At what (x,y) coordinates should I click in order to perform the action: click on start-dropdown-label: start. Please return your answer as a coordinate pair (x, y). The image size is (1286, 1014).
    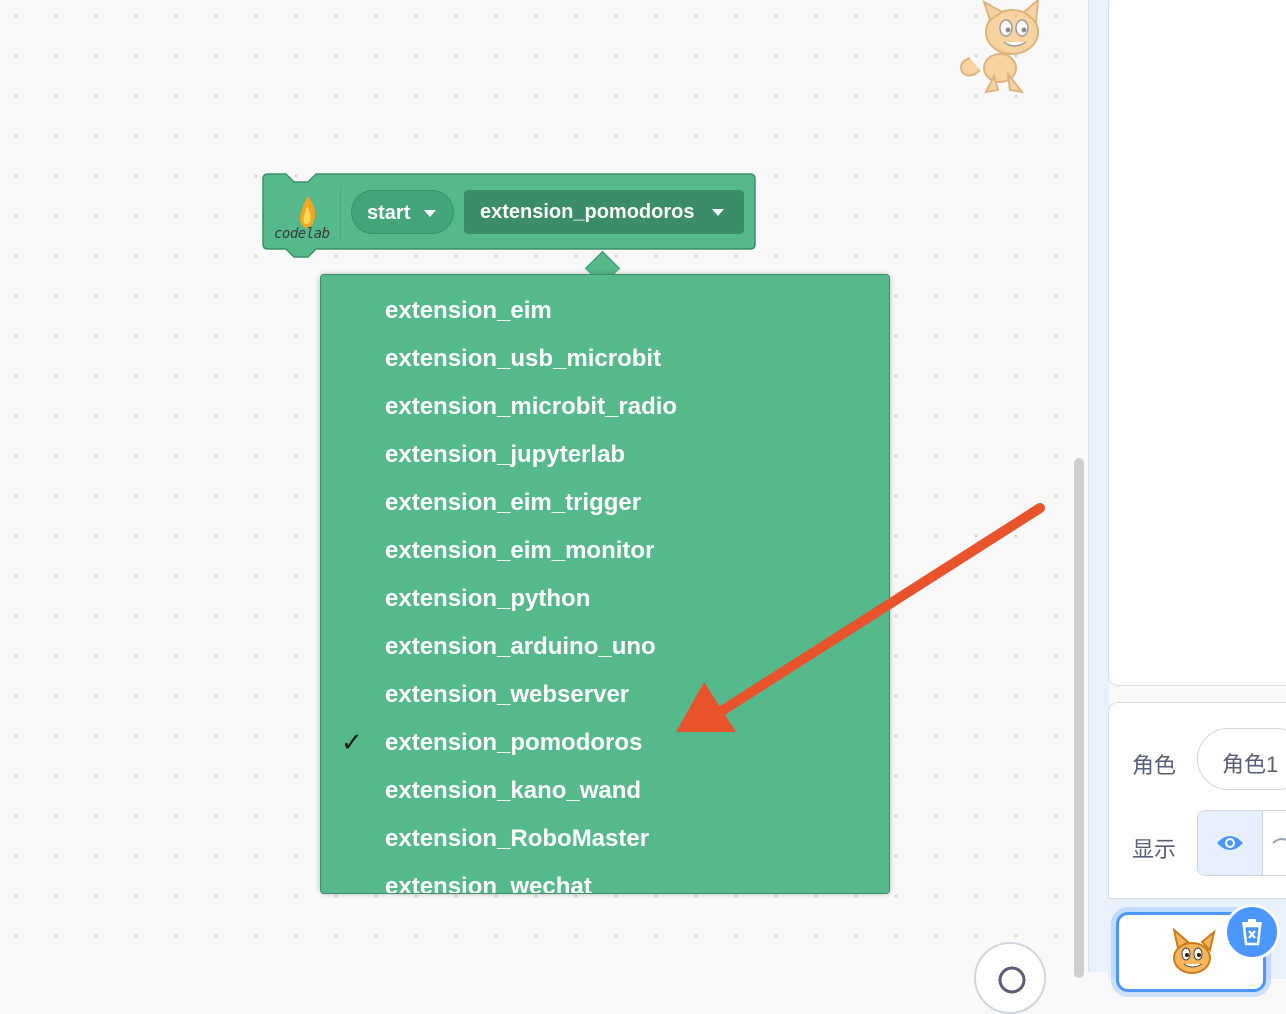
    Looking at the image, I should click on (389, 213).